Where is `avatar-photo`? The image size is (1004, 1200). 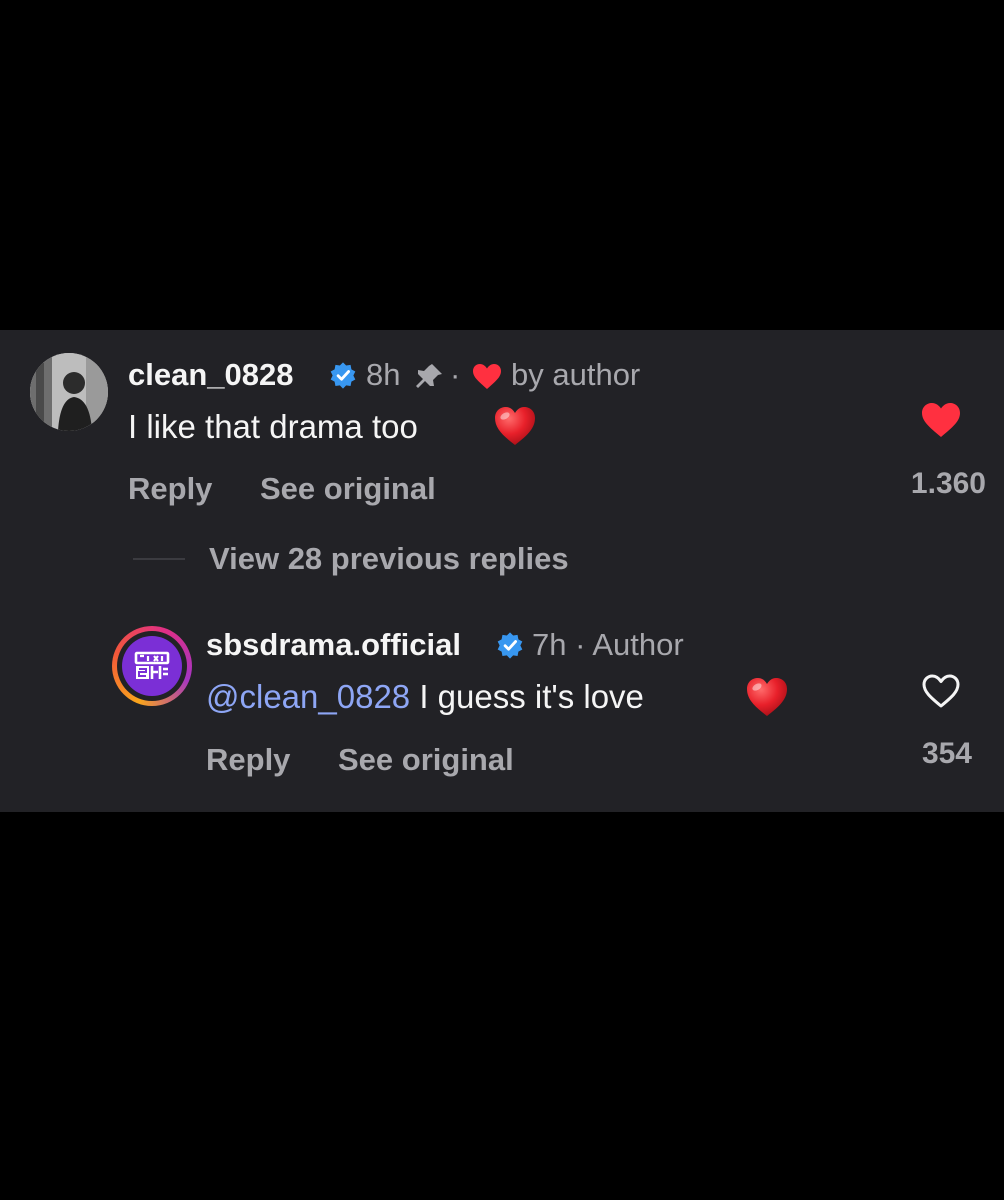
avatar-photo is located at coordinates (69, 392).